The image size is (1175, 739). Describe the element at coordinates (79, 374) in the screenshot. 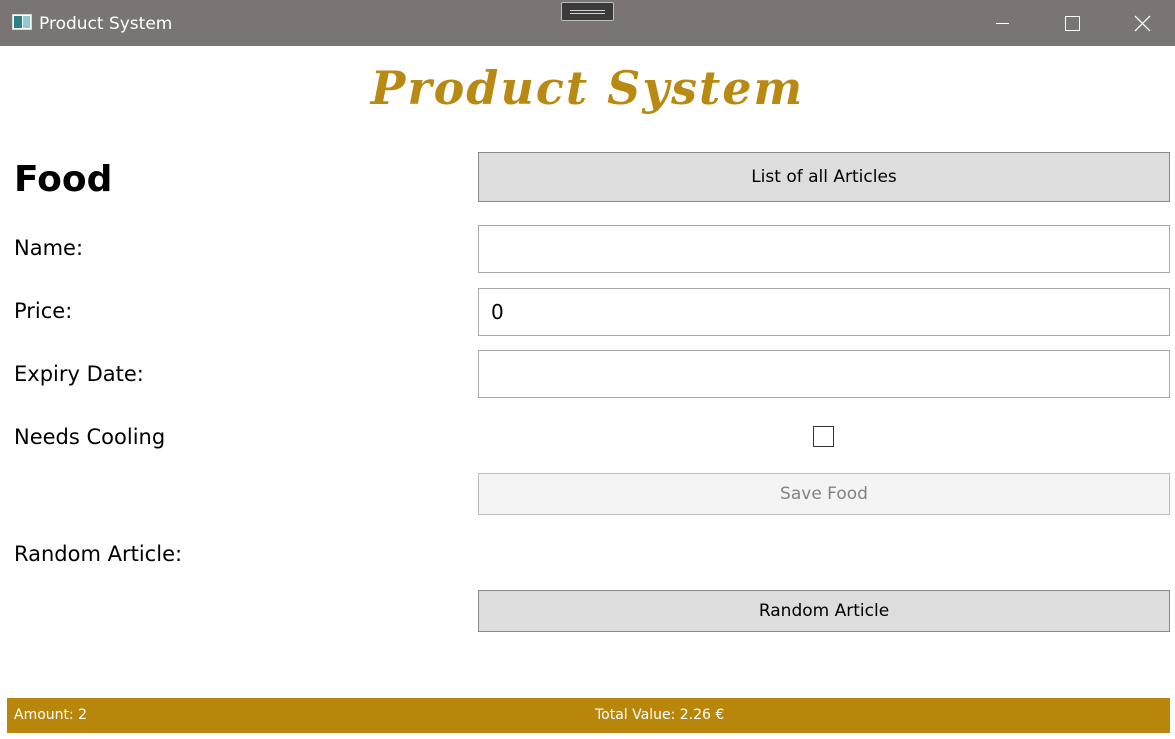

I see `expiry-date-label: Expiry Date:` at that location.